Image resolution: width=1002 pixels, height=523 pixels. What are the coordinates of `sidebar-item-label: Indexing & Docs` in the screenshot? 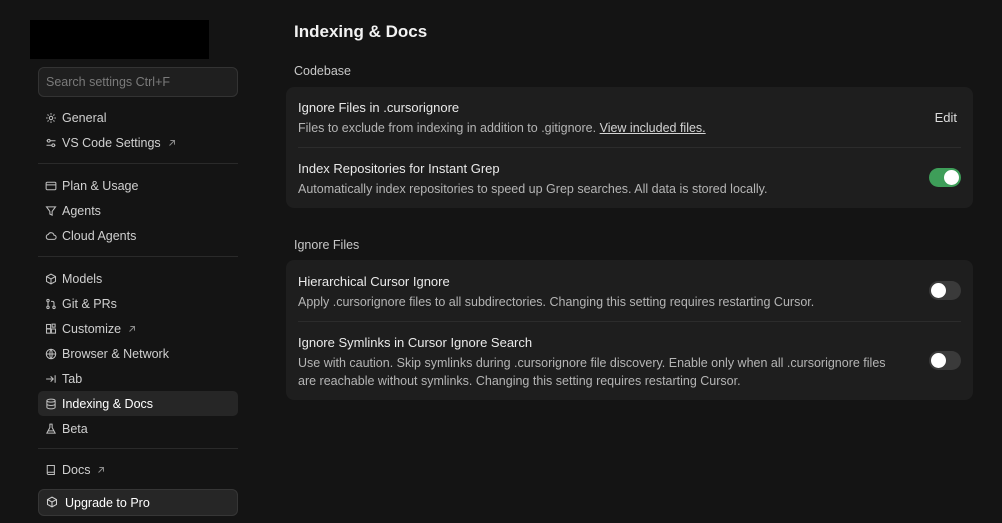 It's located at (108, 403).